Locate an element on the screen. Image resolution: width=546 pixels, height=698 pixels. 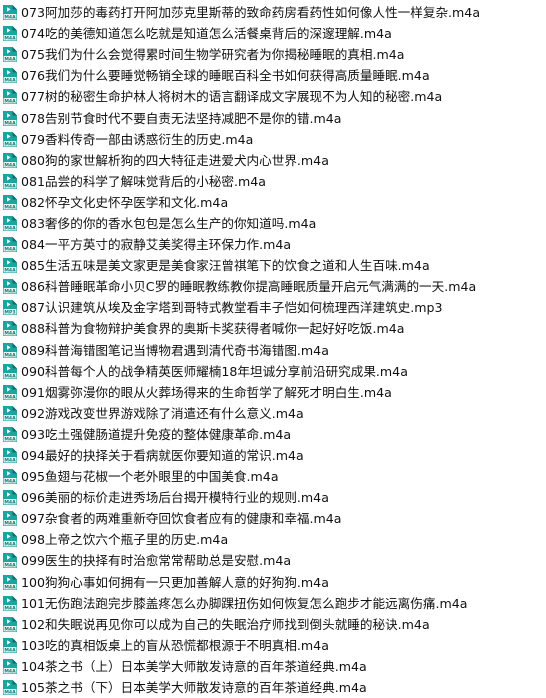
file-name: 075我们为什么会觉得累时间生物学研究者为你揭秘睡眠的真相.m4a is located at coordinates (213, 55).